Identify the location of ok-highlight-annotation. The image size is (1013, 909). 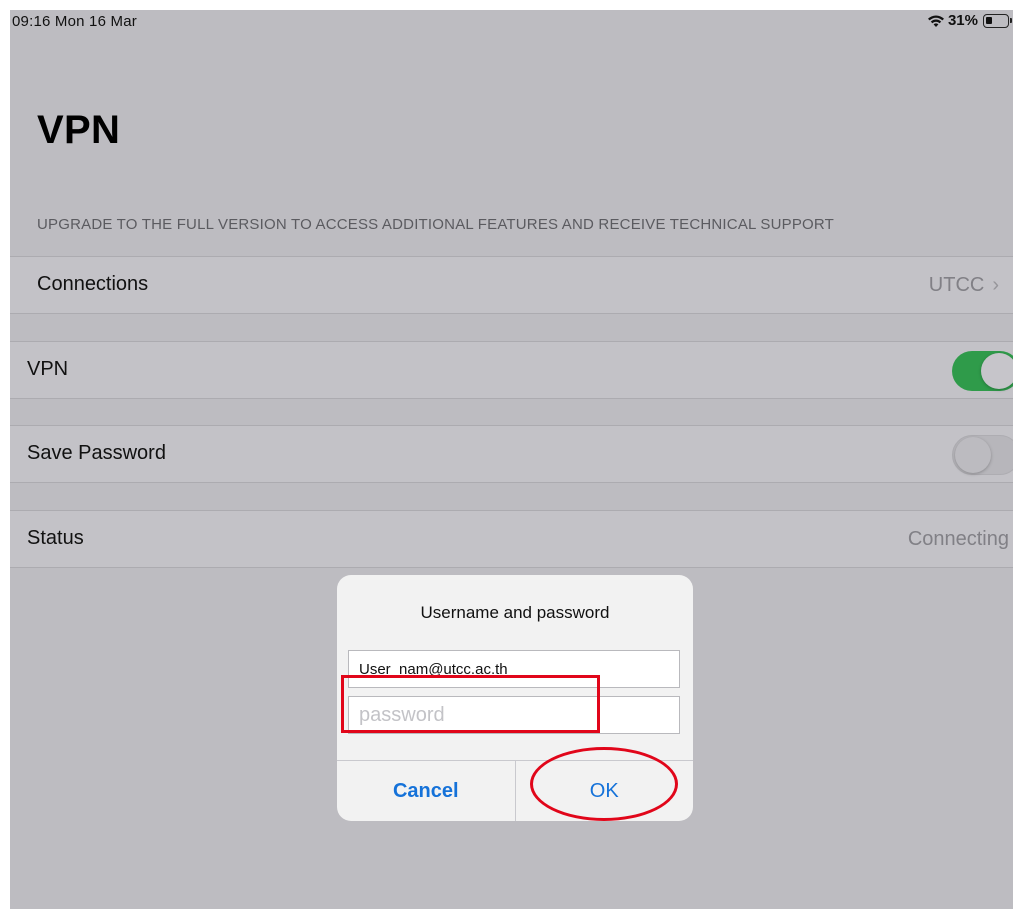
(604, 784).